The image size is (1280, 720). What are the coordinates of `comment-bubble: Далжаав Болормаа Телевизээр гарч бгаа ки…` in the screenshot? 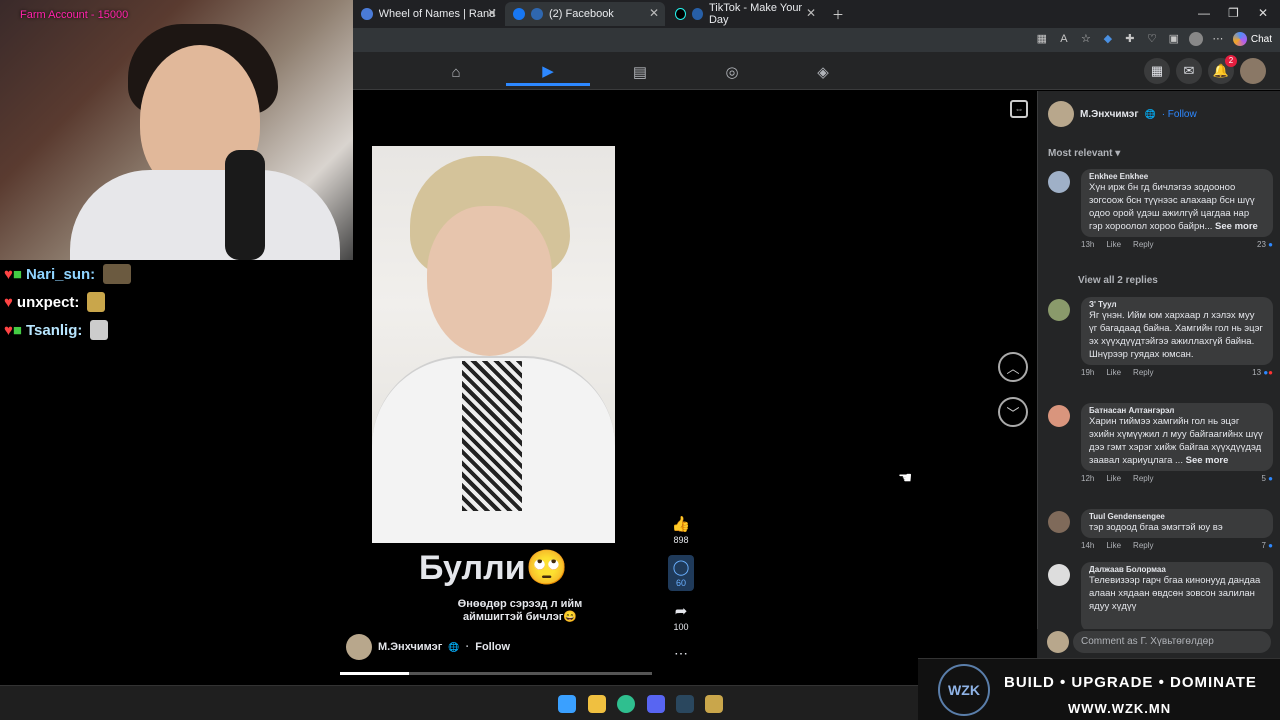 It's located at (1177, 597).